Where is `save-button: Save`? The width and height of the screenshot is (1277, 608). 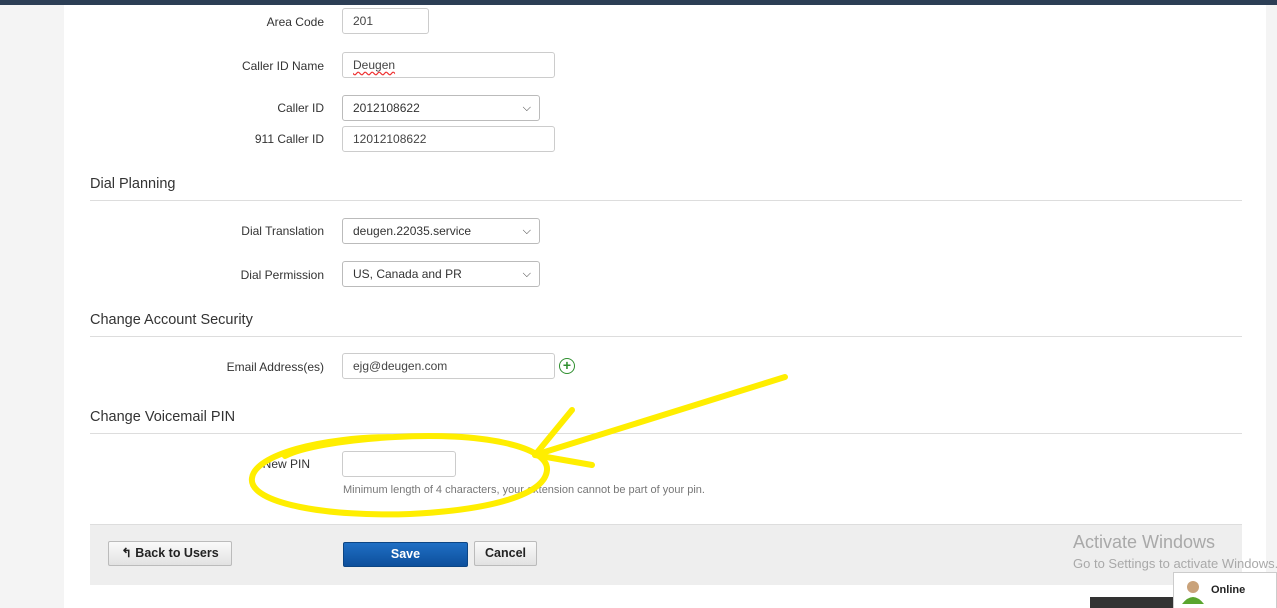 save-button: Save is located at coordinates (405, 554).